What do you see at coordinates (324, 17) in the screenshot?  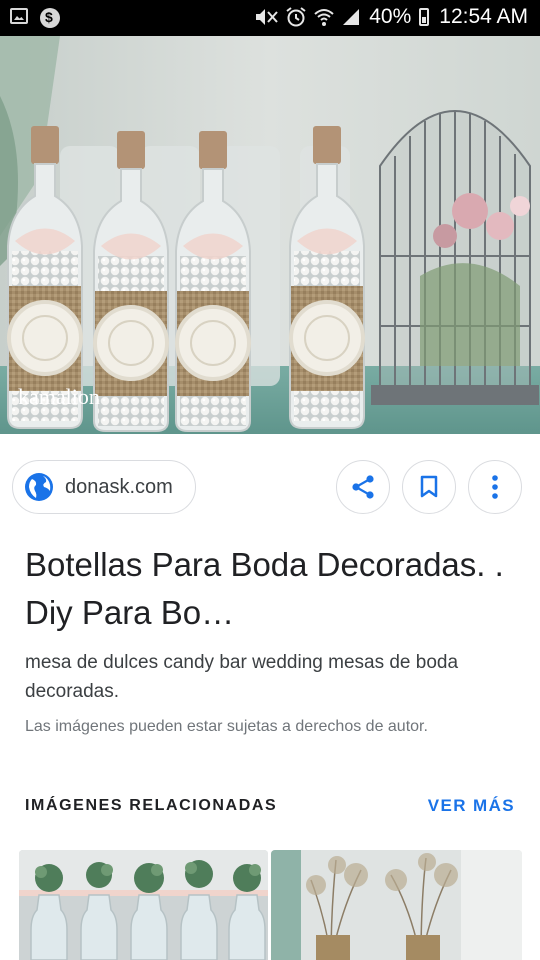 I see `wifi-icon` at bounding box center [324, 17].